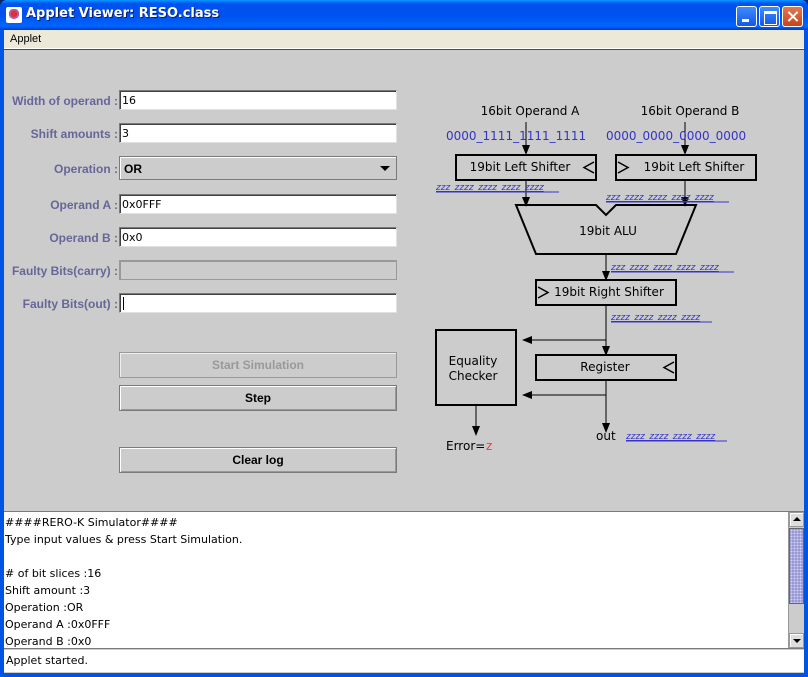 Image resolution: width=808 pixels, height=677 pixels. I want to click on scroll-down-arrow-icon, so click(796, 640).